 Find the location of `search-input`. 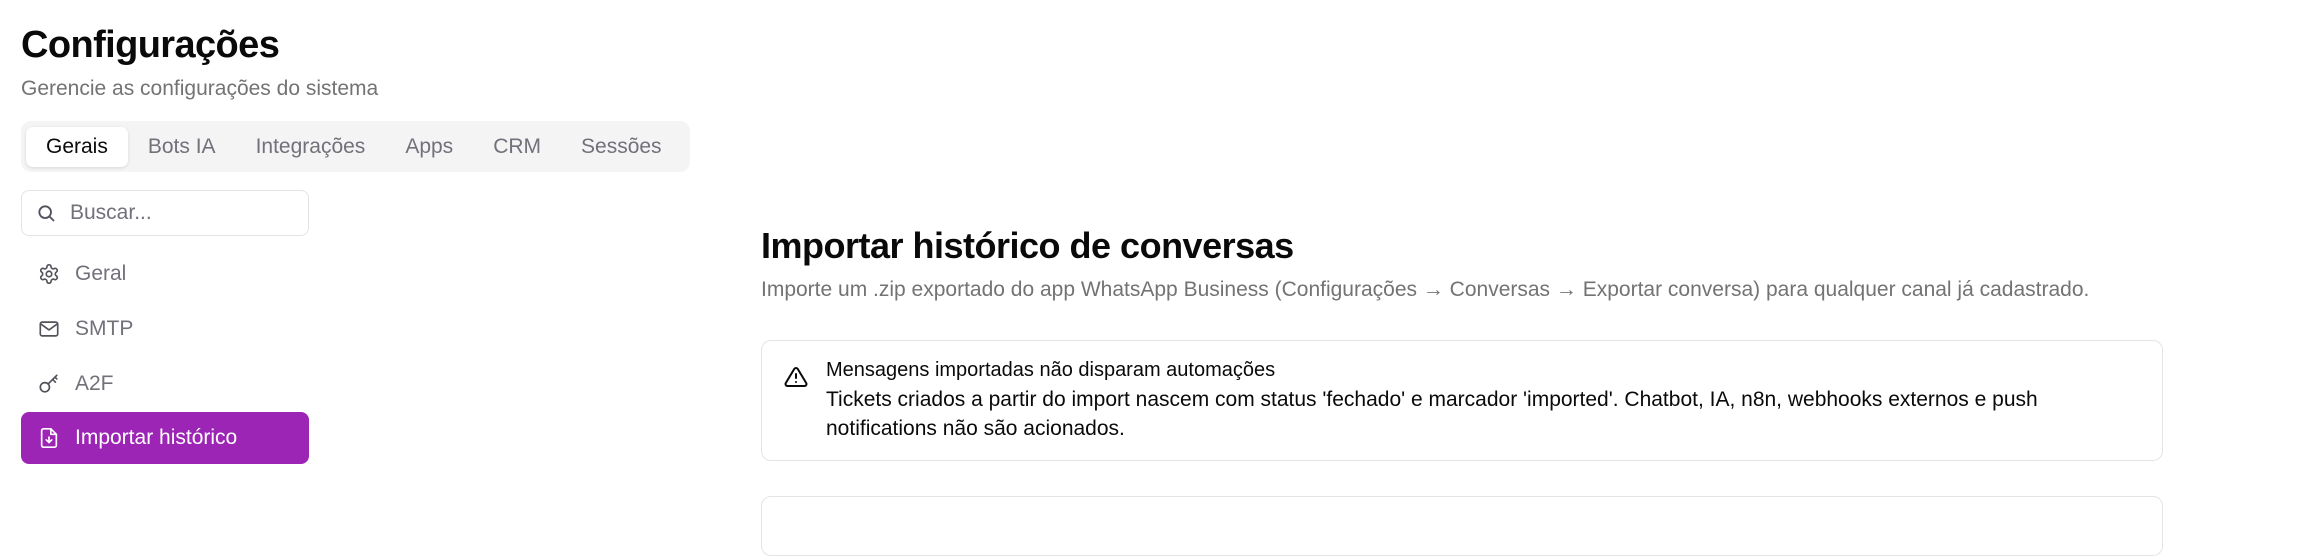

search-input is located at coordinates (180, 213).